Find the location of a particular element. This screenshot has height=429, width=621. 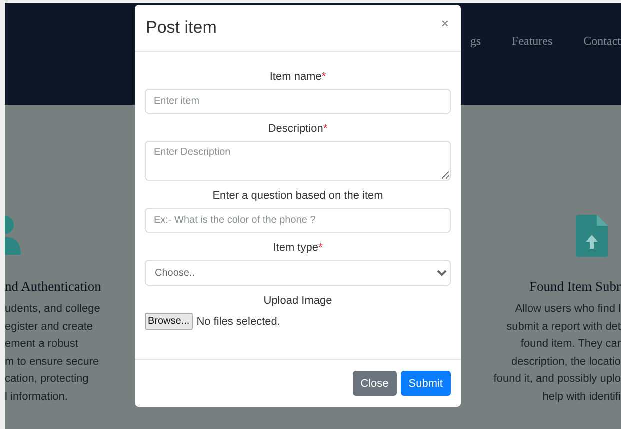

field-label: Description* is located at coordinates (298, 129).